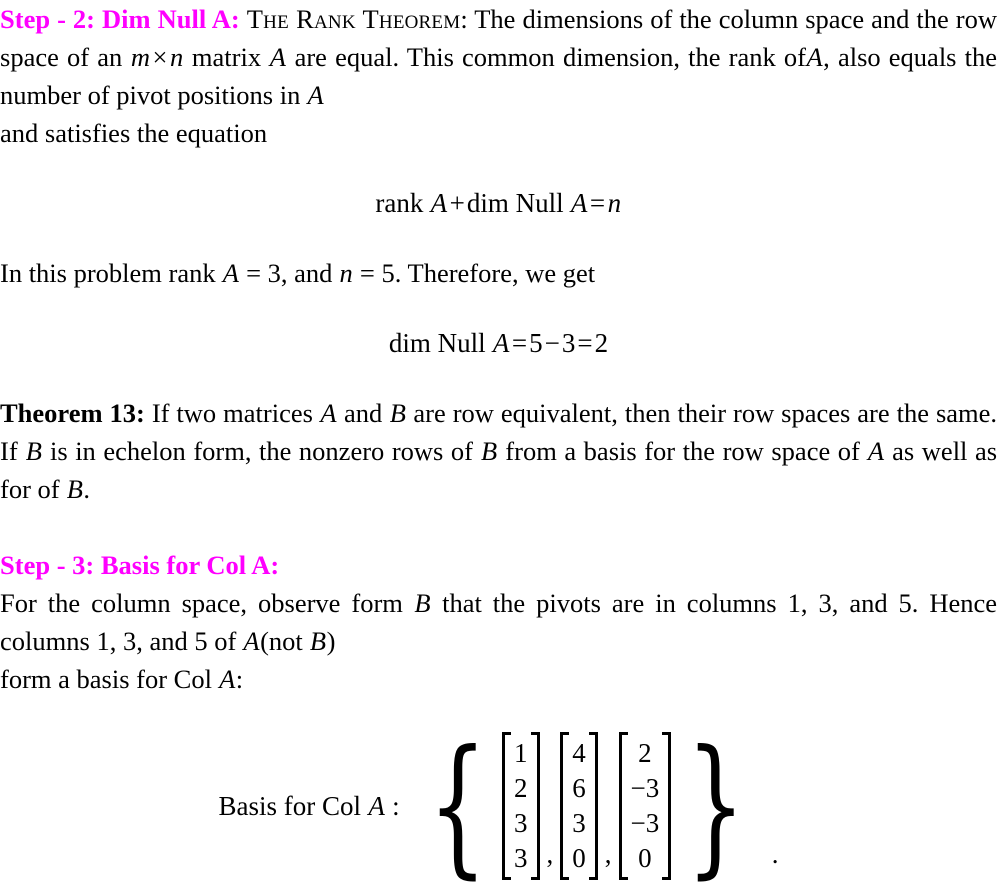  I want to click on step2-body-part5: and satisfies the equation, so click(134, 133).